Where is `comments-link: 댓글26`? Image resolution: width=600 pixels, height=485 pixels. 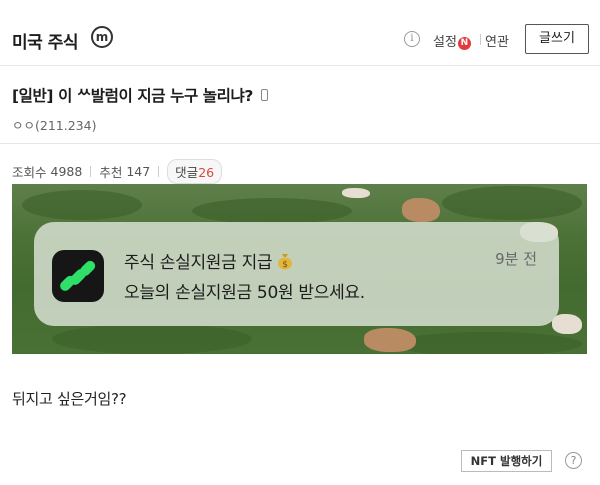
comments-link: 댓글26 is located at coordinates (195, 171).